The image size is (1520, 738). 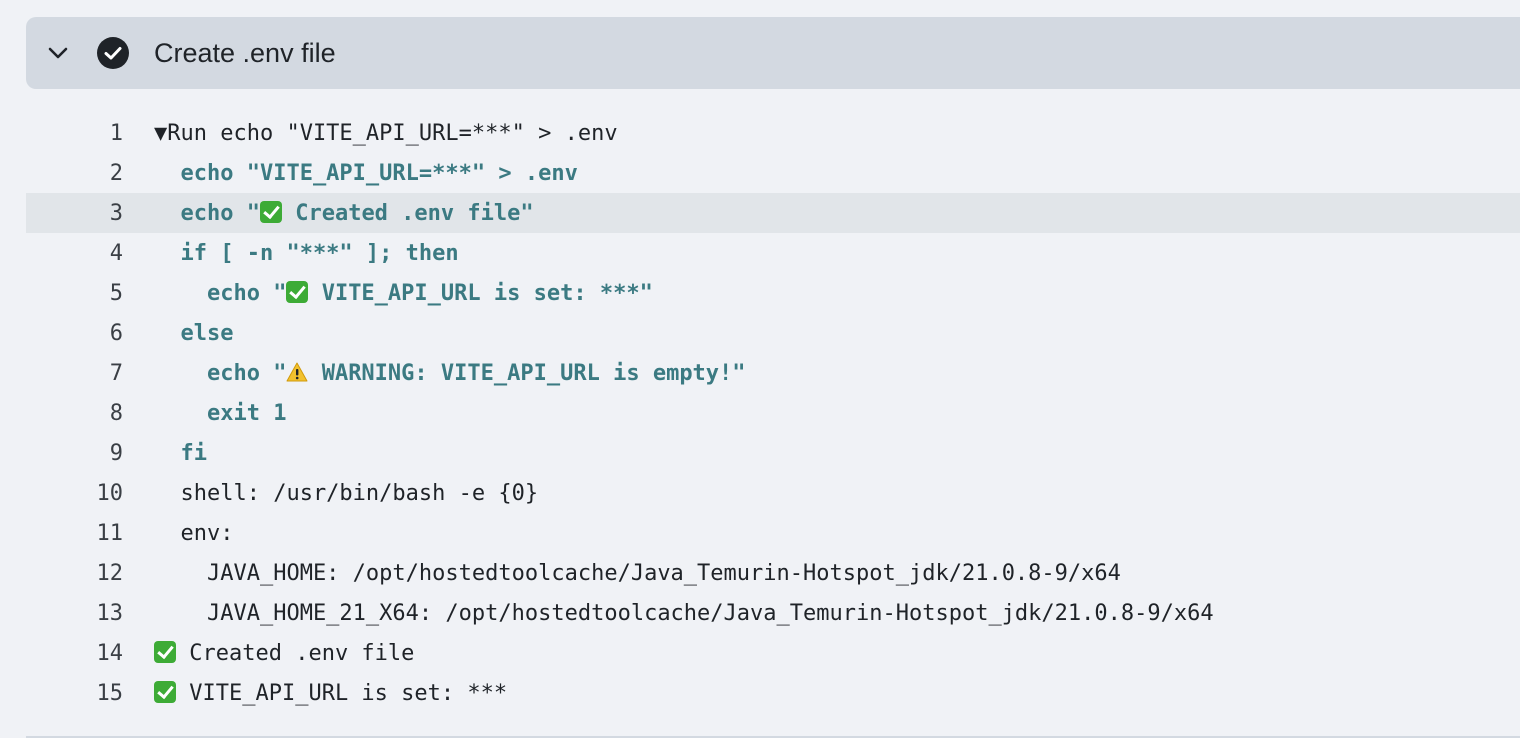 I want to click on line-text-segment: env:, so click(x=194, y=533).